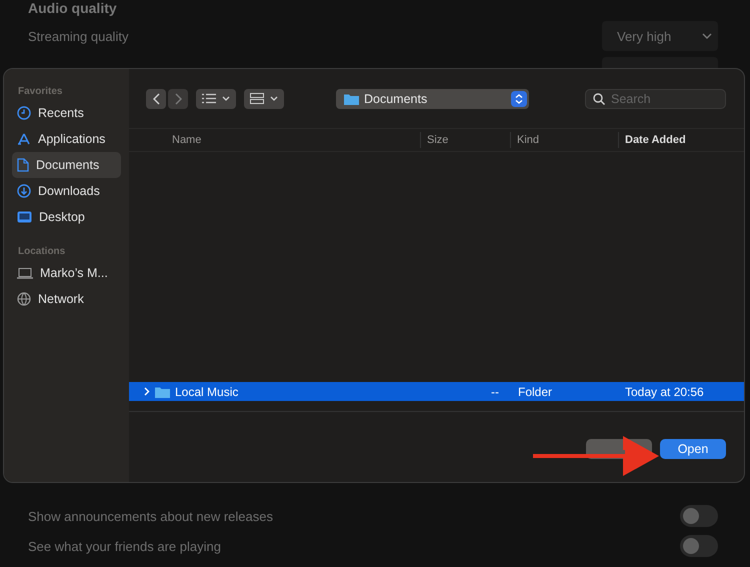 Image resolution: width=750 pixels, height=567 pixels. What do you see at coordinates (599, 98) in the screenshot?
I see `search-icon` at bounding box center [599, 98].